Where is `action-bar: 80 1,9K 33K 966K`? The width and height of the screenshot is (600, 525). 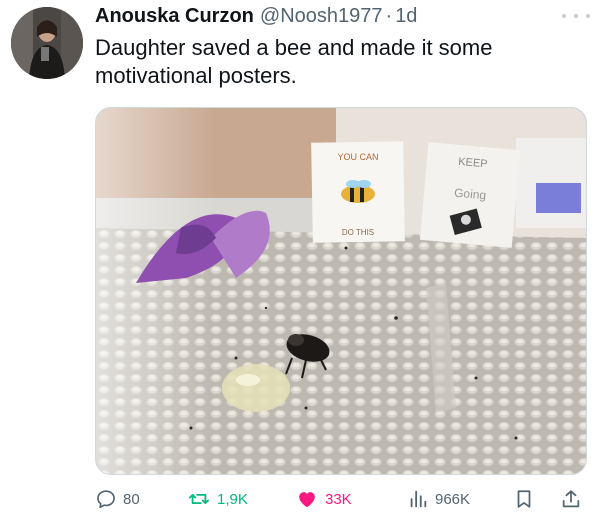
action-bar: 80 1,9K 33K 966K is located at coordinates (342, 499).